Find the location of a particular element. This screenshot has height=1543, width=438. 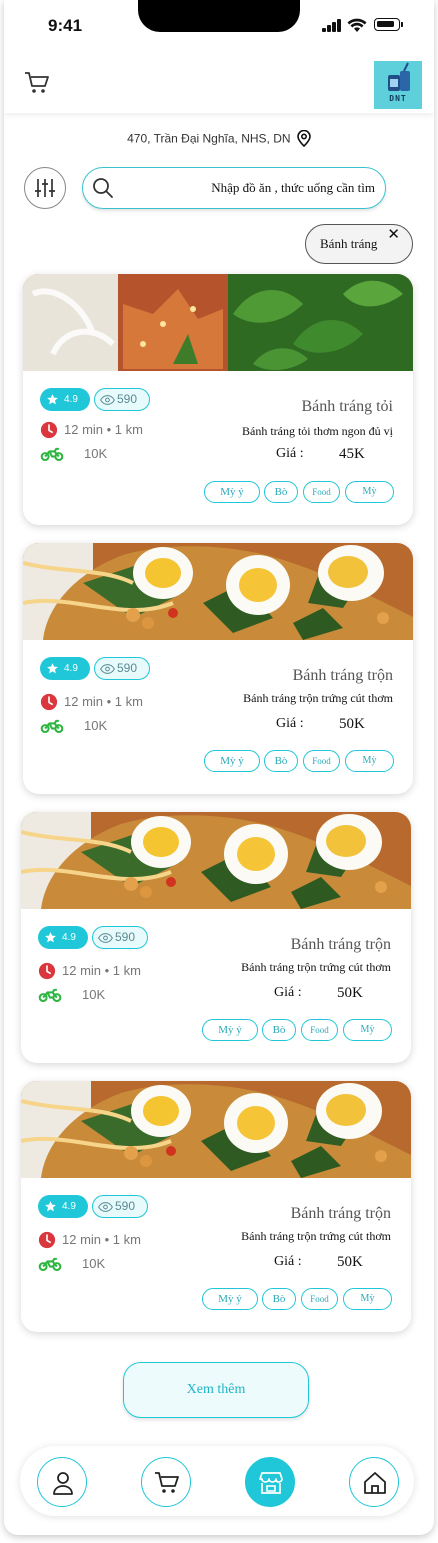

search-bar is located at coordinates (234, 188).